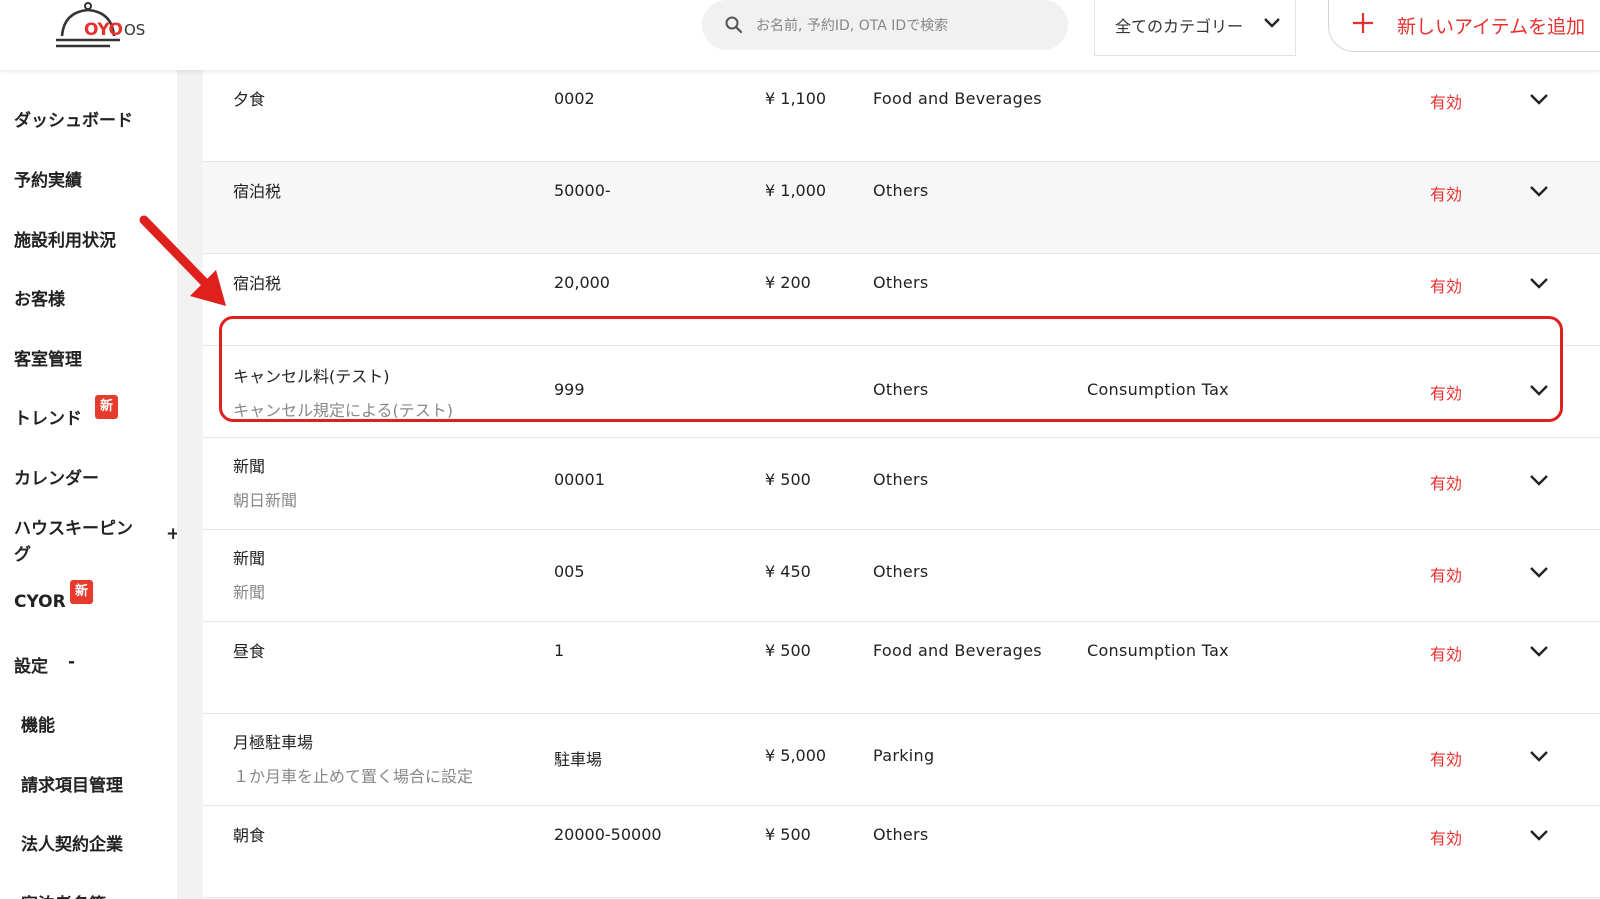  I want to click on item-code: 50000-, so click(582, 190).